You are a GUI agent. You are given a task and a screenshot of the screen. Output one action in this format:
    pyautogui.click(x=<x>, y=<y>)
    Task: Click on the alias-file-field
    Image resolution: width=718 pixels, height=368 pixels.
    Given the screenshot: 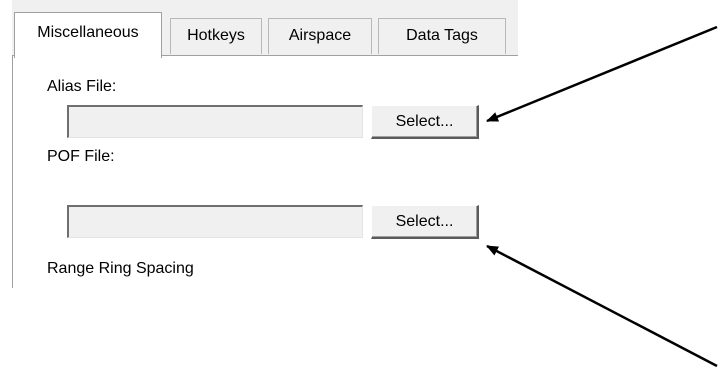 What is the action you would take?
    pyautogui.click(x=215, y=121)
    